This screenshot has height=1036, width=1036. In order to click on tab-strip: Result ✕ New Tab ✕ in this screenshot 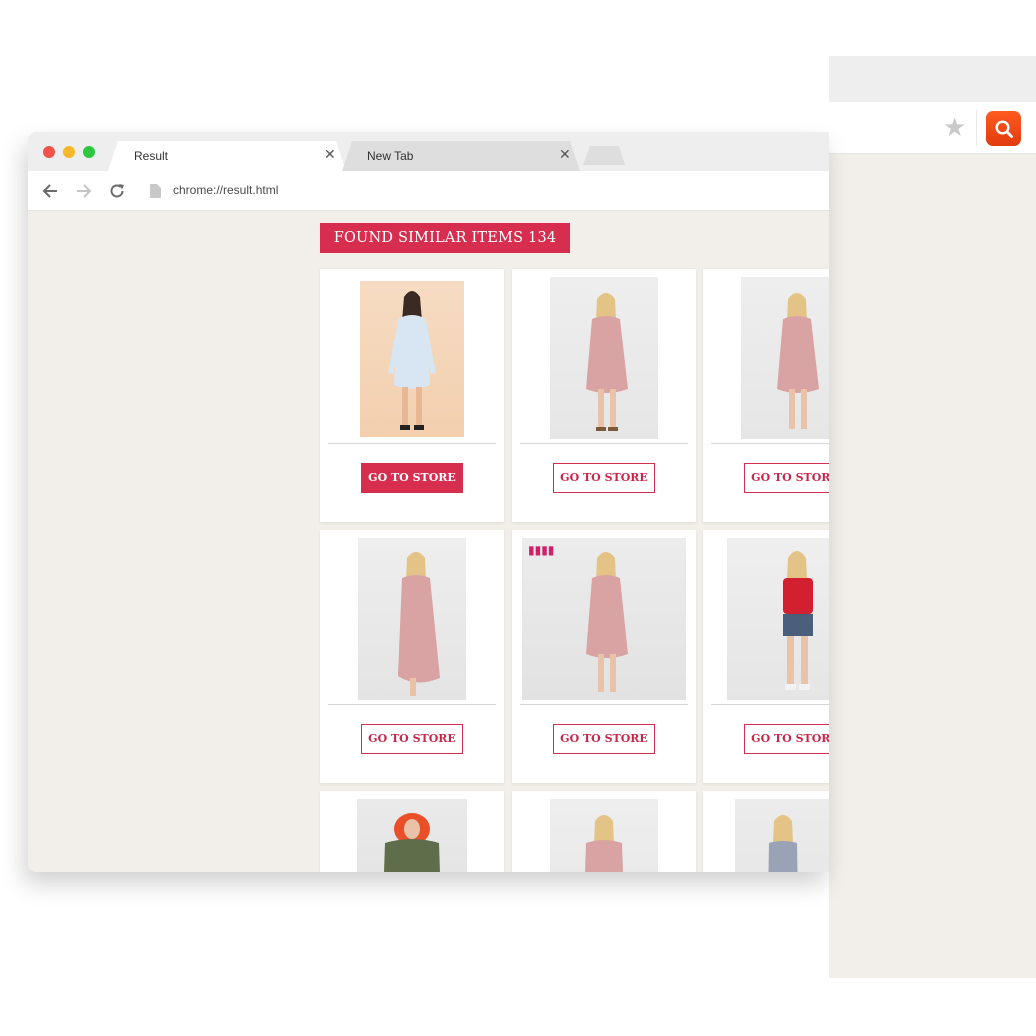, I will do `click(428, 151)`.